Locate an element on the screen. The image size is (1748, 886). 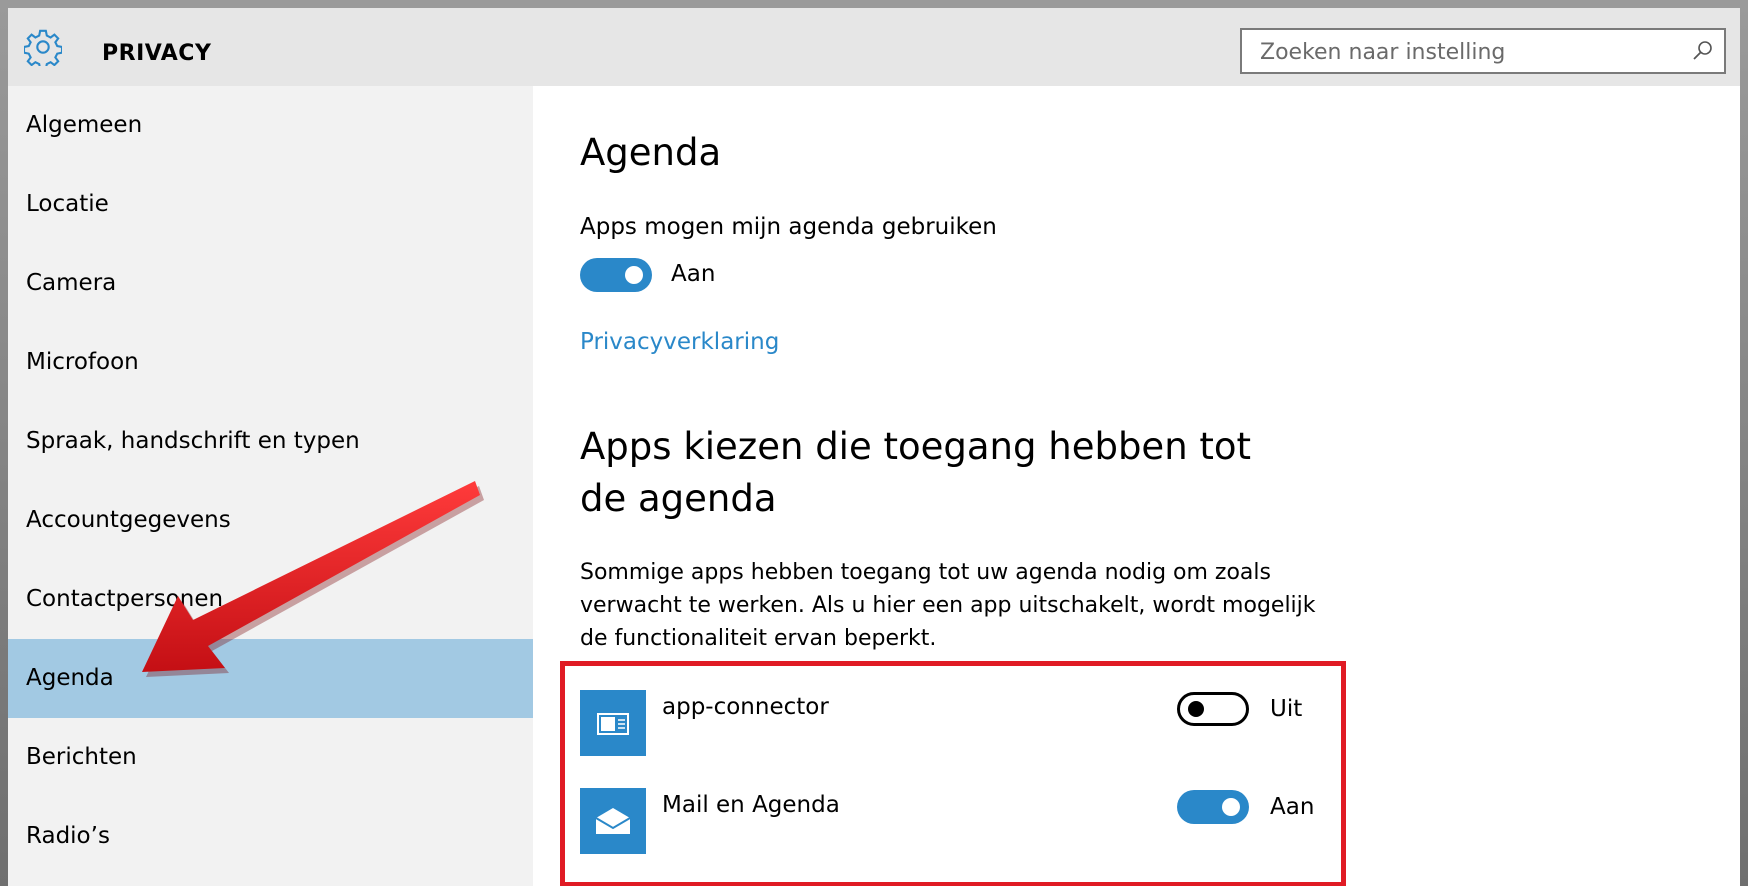
access-toggle is located at coordinates (616, 275).